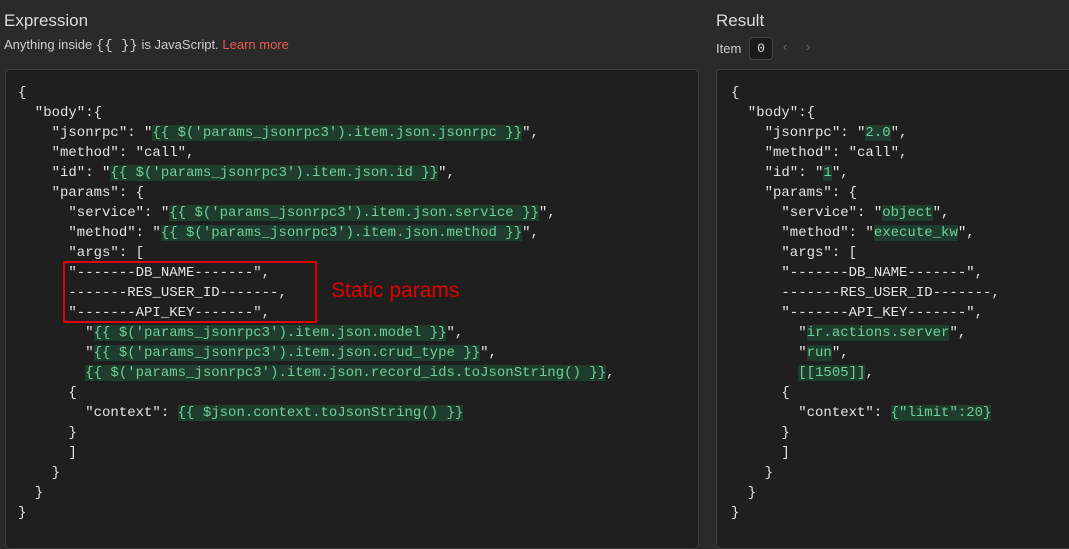  Describe the element at coordinates (808, 46) in the screenshot. I see `next-item-button: ›` at that location.